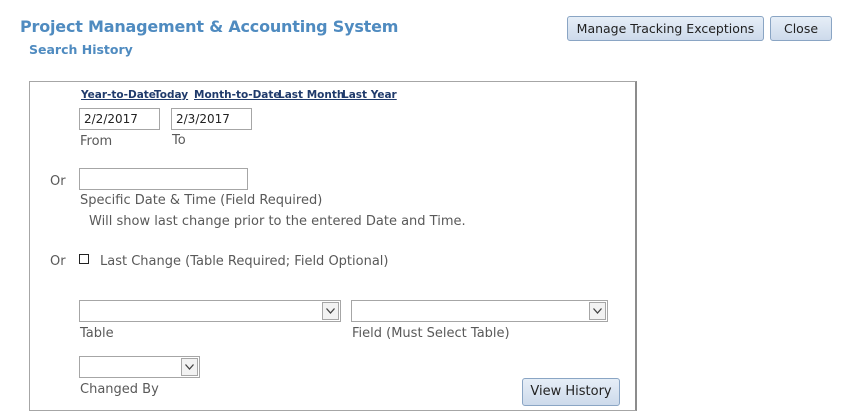 This screenshot has width=850, height=411. What do you see at coordinates (97, 333) in the screenshot?
I see `table-label: Table` at bounding box center [97, 333].